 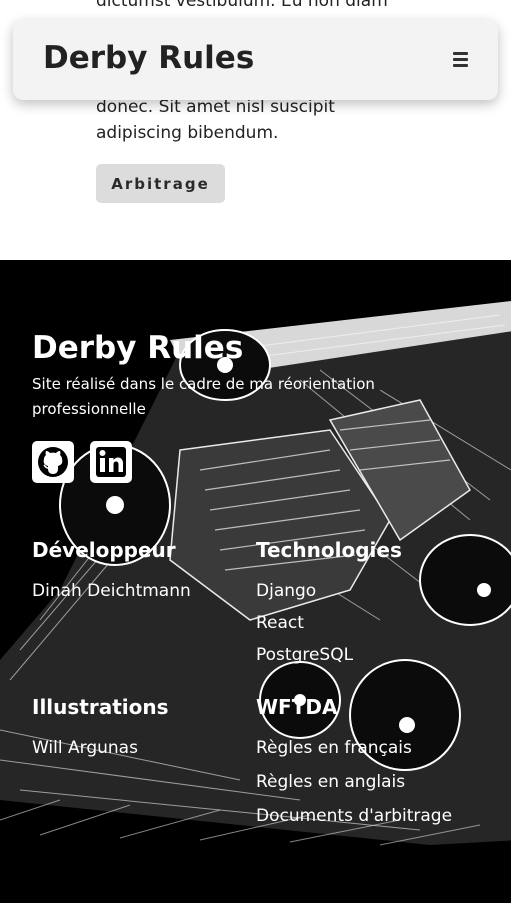 What do you see at coordinates (297, 707) in the screenshot?
I see `wftda-heading: WFTDA` at bounding box center [297, 707].